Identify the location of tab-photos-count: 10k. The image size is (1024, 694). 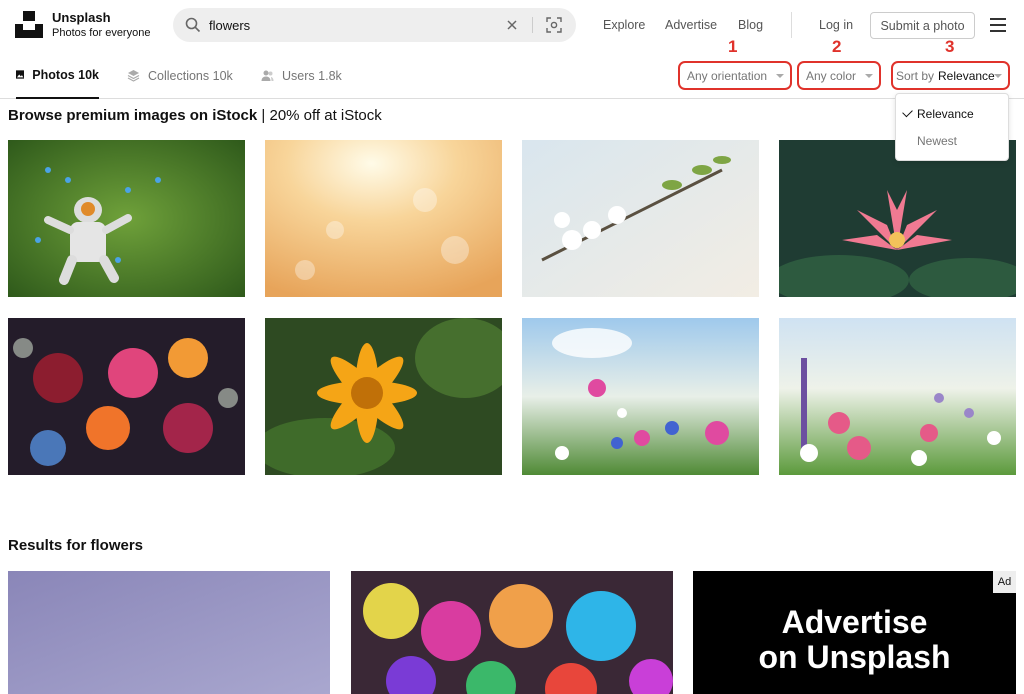
(88, 74).